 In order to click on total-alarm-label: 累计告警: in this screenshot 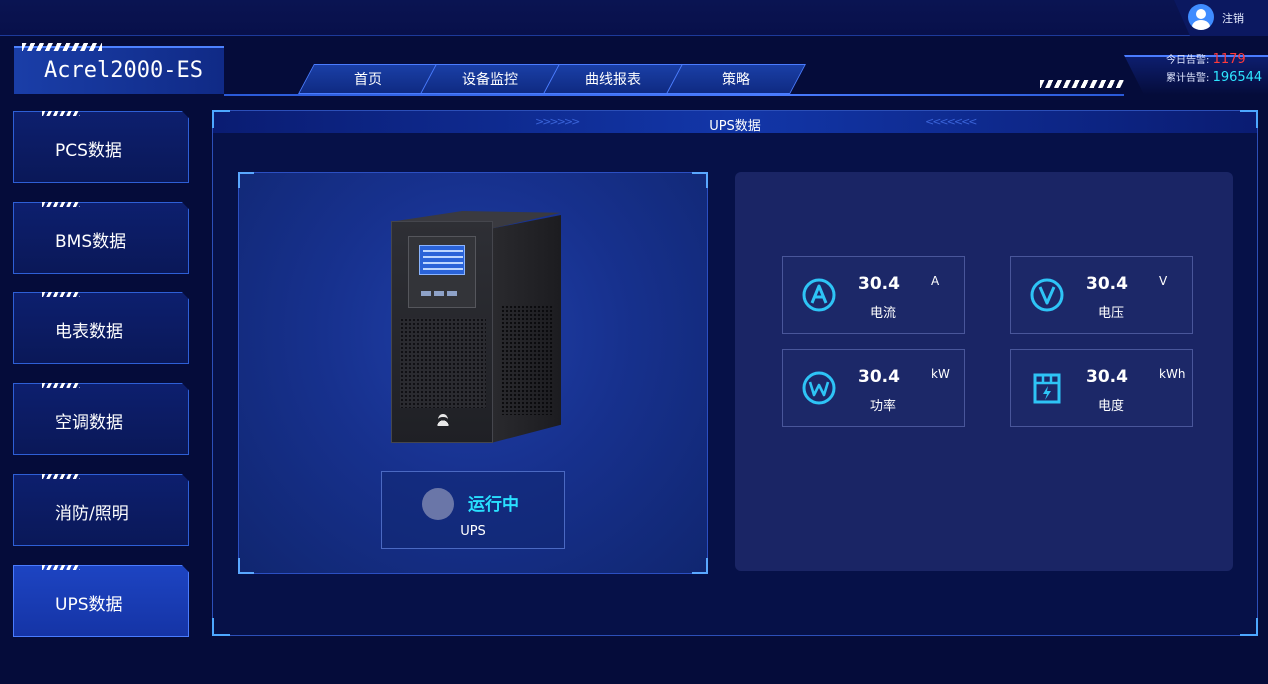, I will do `click(1188, 78)`.